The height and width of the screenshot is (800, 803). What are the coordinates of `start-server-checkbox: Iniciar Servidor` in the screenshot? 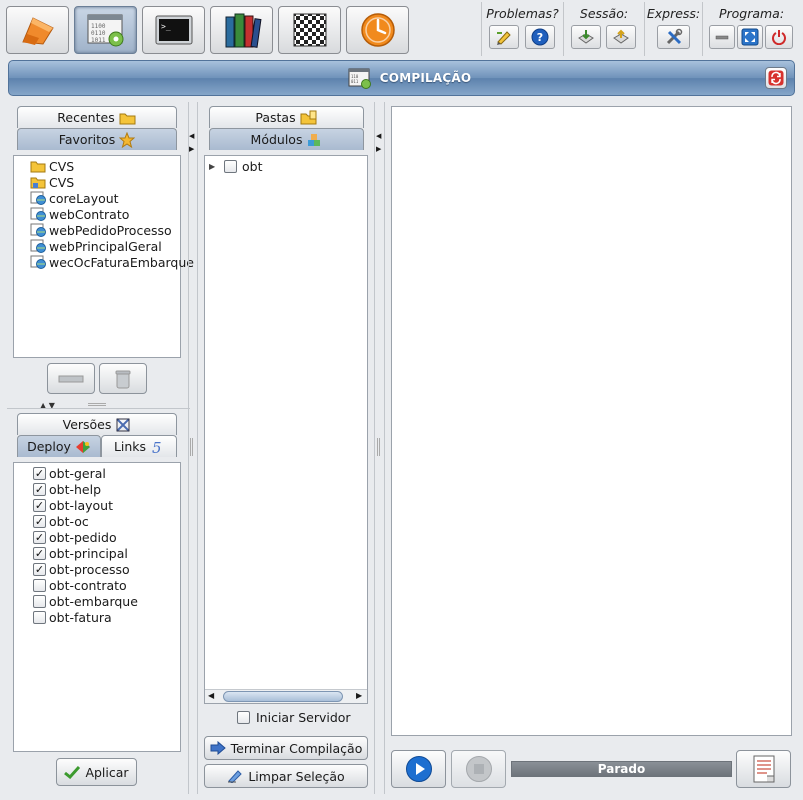 It's located at (294, 717).